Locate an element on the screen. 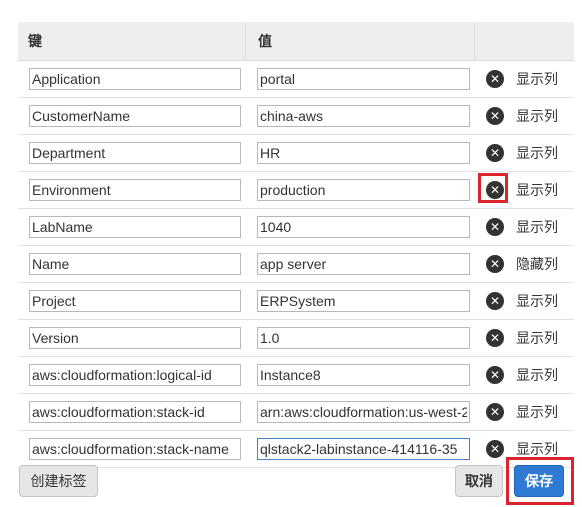 This screenshot has width=582, height=507. value-column-header: 值 is located at coordinates (360, 41).